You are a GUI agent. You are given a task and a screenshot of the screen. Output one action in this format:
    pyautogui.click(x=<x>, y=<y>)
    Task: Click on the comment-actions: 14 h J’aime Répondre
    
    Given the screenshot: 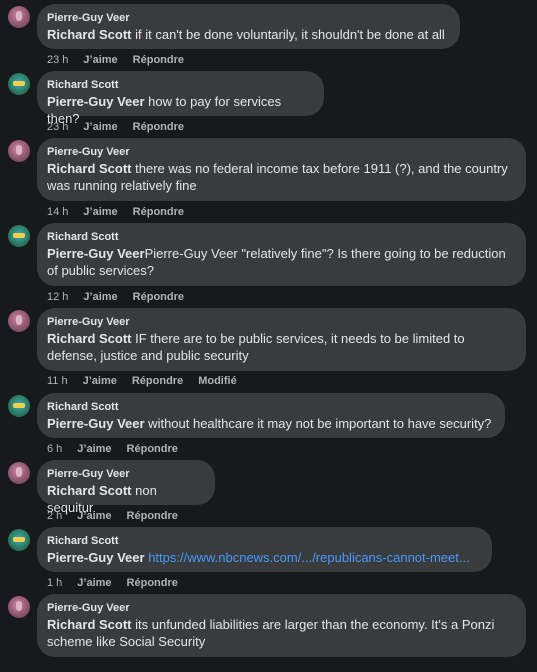 What is the action you would take?
    pyautogui.click(x=115, y=212)
    